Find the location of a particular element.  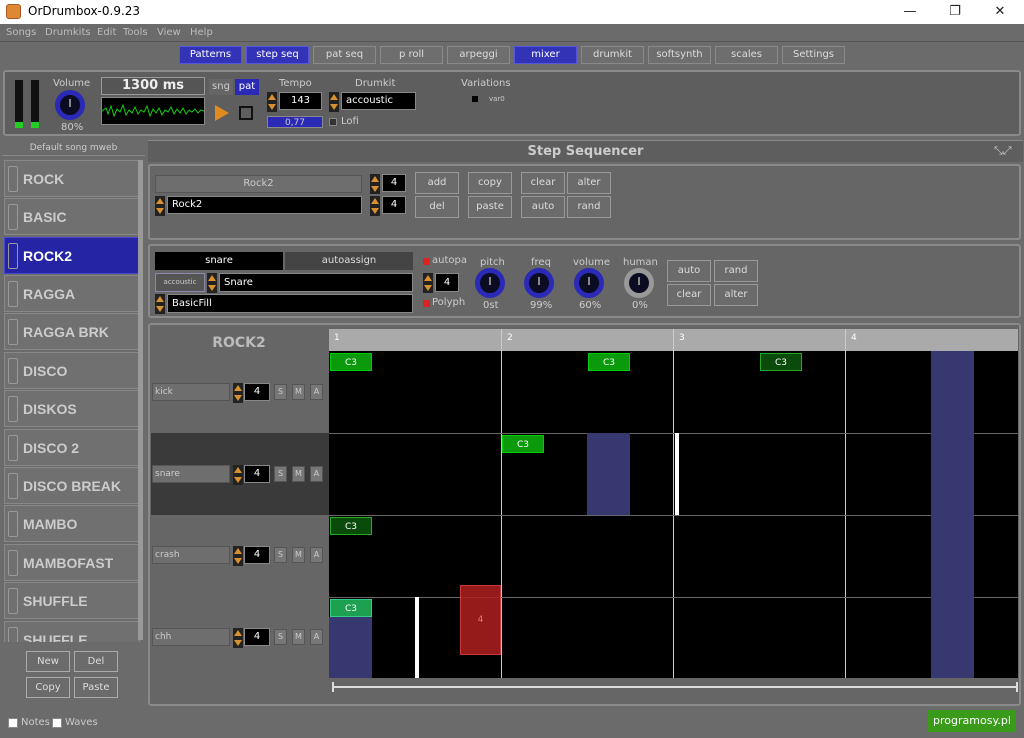

new-button: New is located at coordinates (48, 661).